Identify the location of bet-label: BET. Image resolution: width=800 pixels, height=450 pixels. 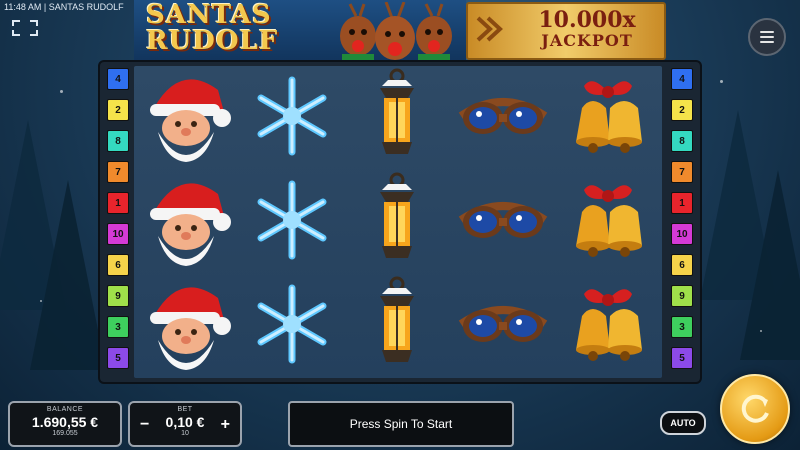
(185, 409).